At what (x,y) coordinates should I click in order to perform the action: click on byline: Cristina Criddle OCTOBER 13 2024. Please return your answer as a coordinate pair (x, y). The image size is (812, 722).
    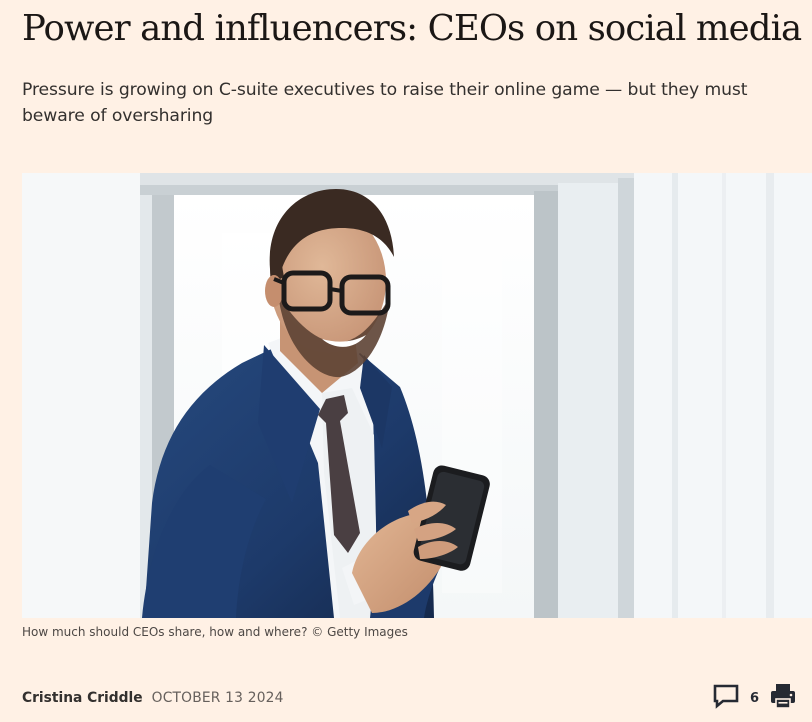
    Looking at the image, I should click on (153, 698).